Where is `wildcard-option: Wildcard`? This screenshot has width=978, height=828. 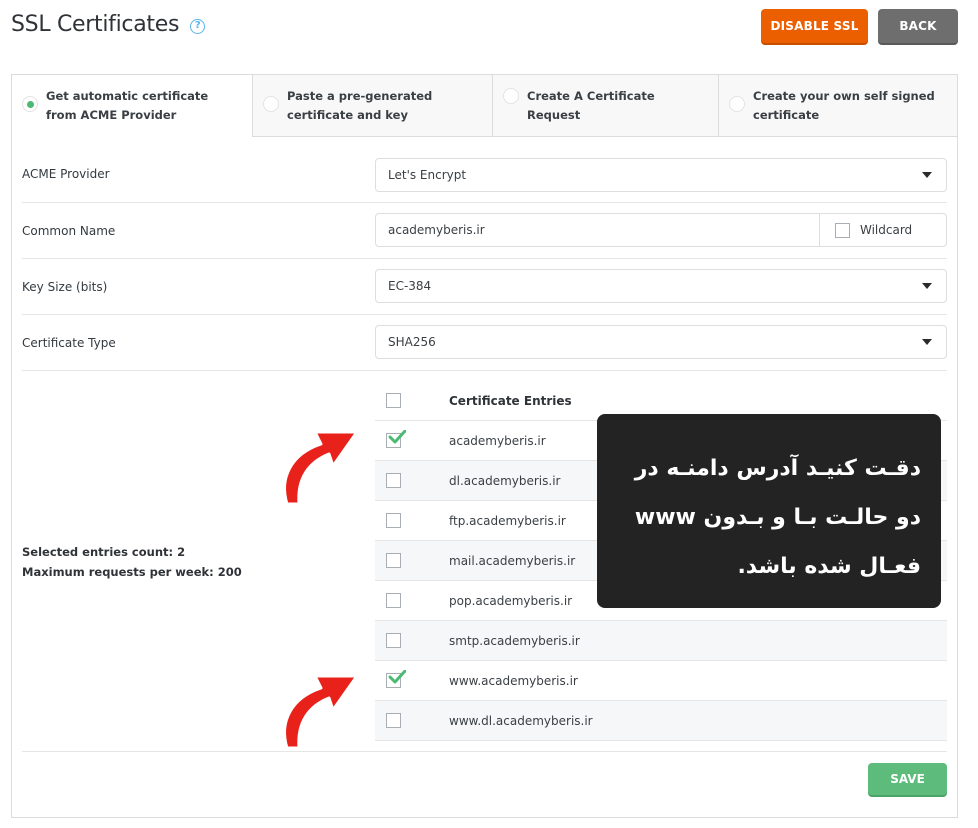 wildcard-option: Wildcard is located at coordinates (883, 230).